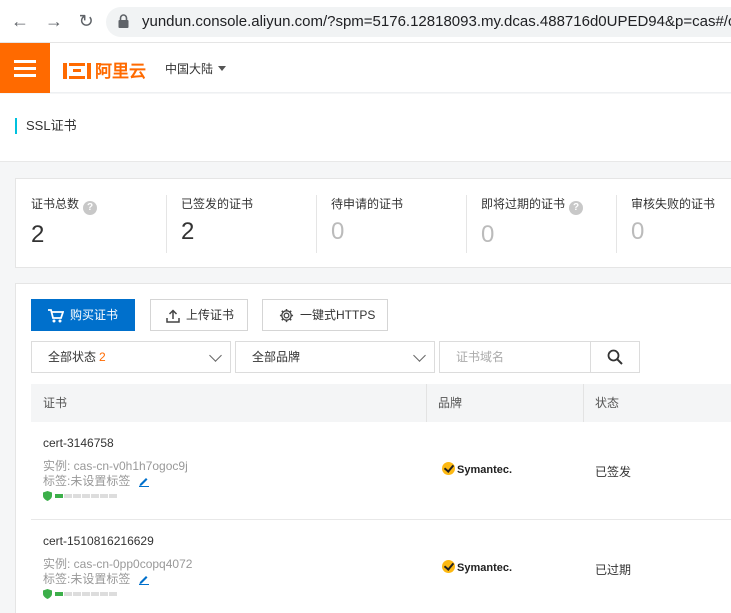  Describe the element at coordinates (46, 126) in the screenshot. I see `page-title: SSL证书` at that location.